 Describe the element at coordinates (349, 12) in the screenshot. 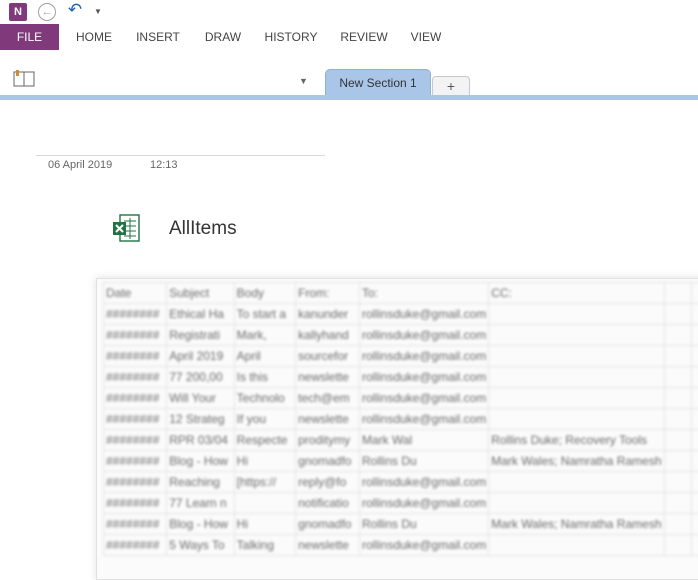

I see `title-bar: N ← ↶ ▼` at that location.